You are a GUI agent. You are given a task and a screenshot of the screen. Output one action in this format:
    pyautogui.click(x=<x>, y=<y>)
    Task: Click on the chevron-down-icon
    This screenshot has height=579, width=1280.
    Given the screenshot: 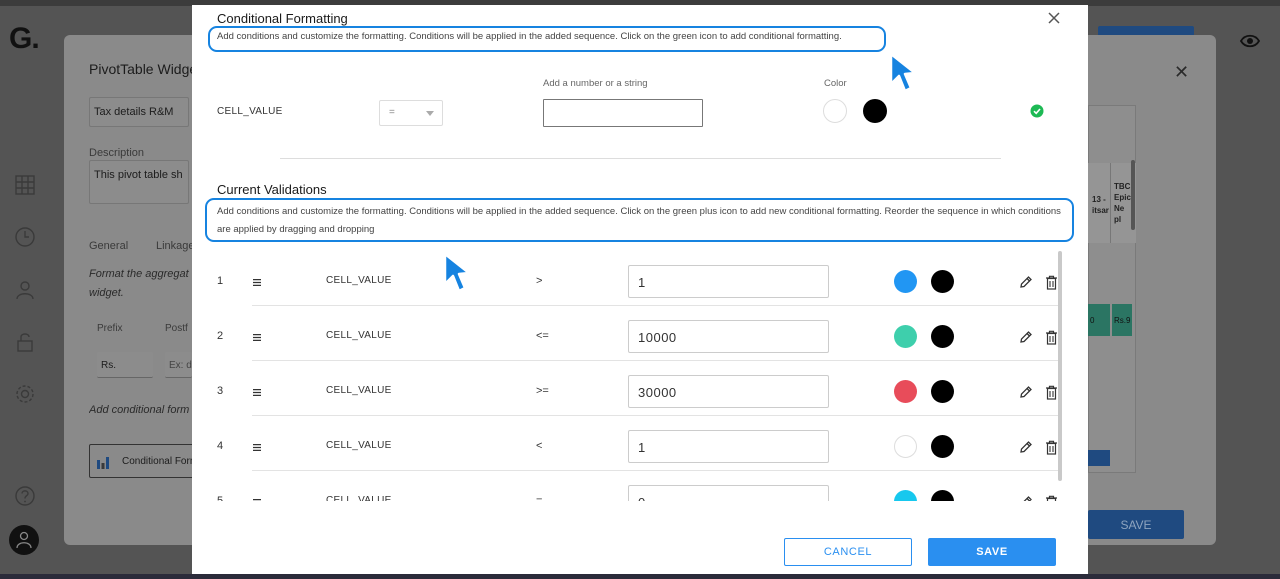 What is the action you would take?
    pyautogui.click(x=430, y=113)
    